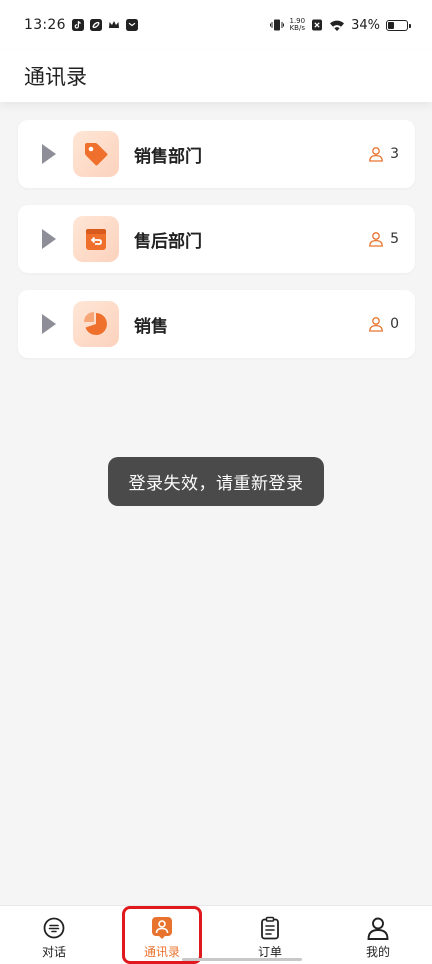  What do you see at coordinates (297, 28) in the screenshot?
I see `net-speed-unit: KB/s` at bounding box center [297, 28].